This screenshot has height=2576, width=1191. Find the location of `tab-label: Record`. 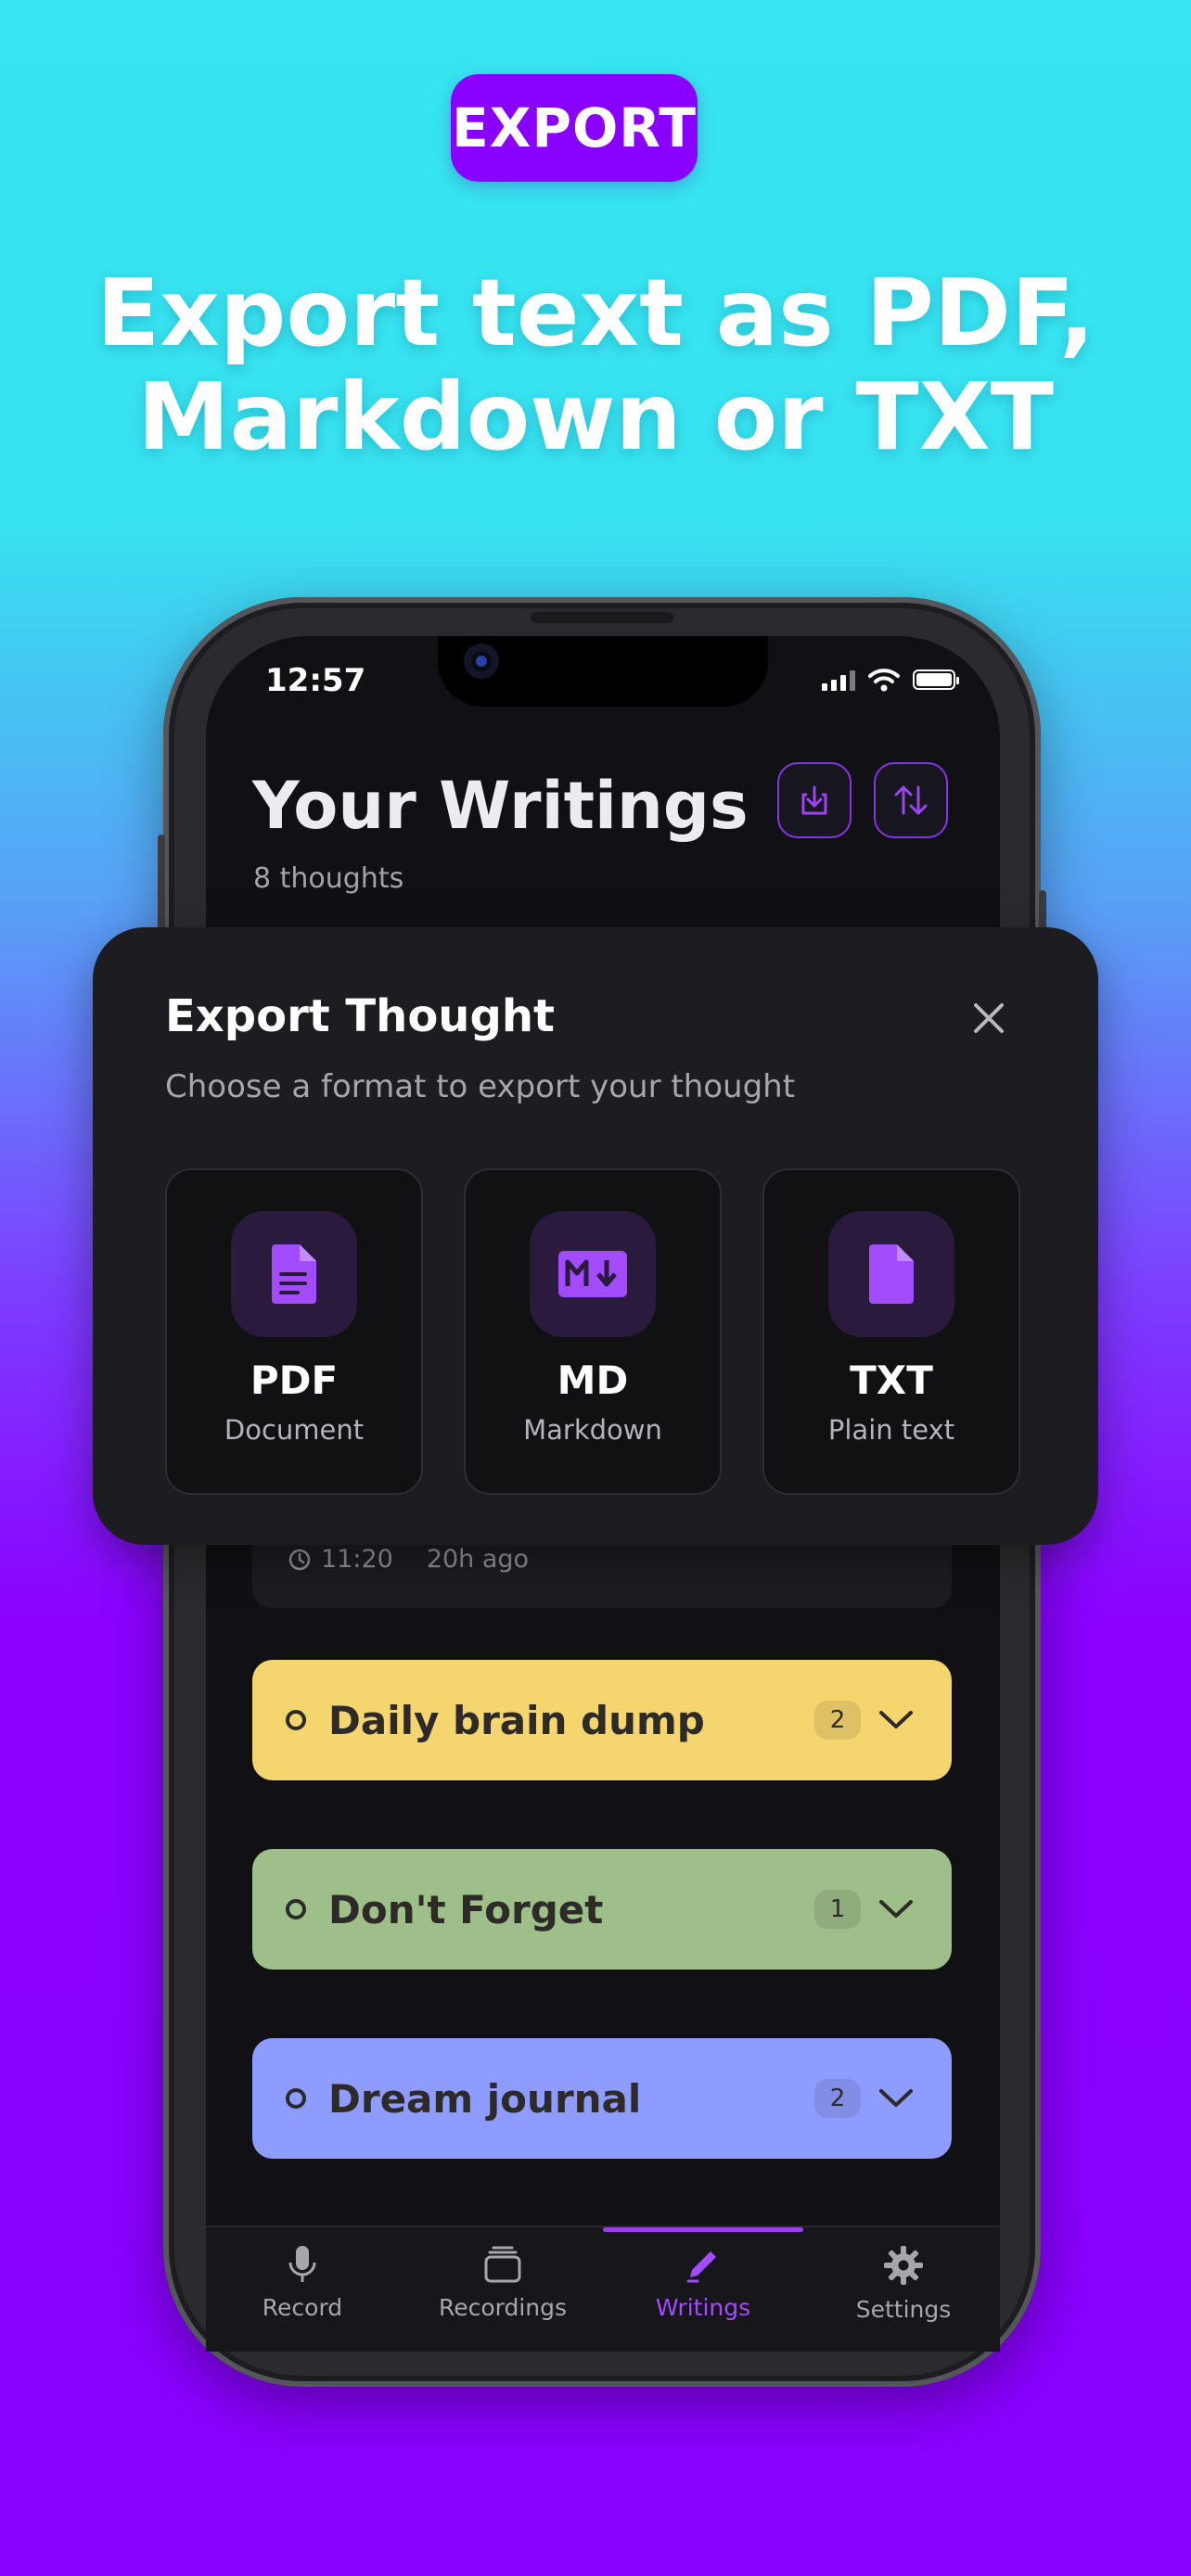

tab-label: Record is located at coordinates (302, 2307).